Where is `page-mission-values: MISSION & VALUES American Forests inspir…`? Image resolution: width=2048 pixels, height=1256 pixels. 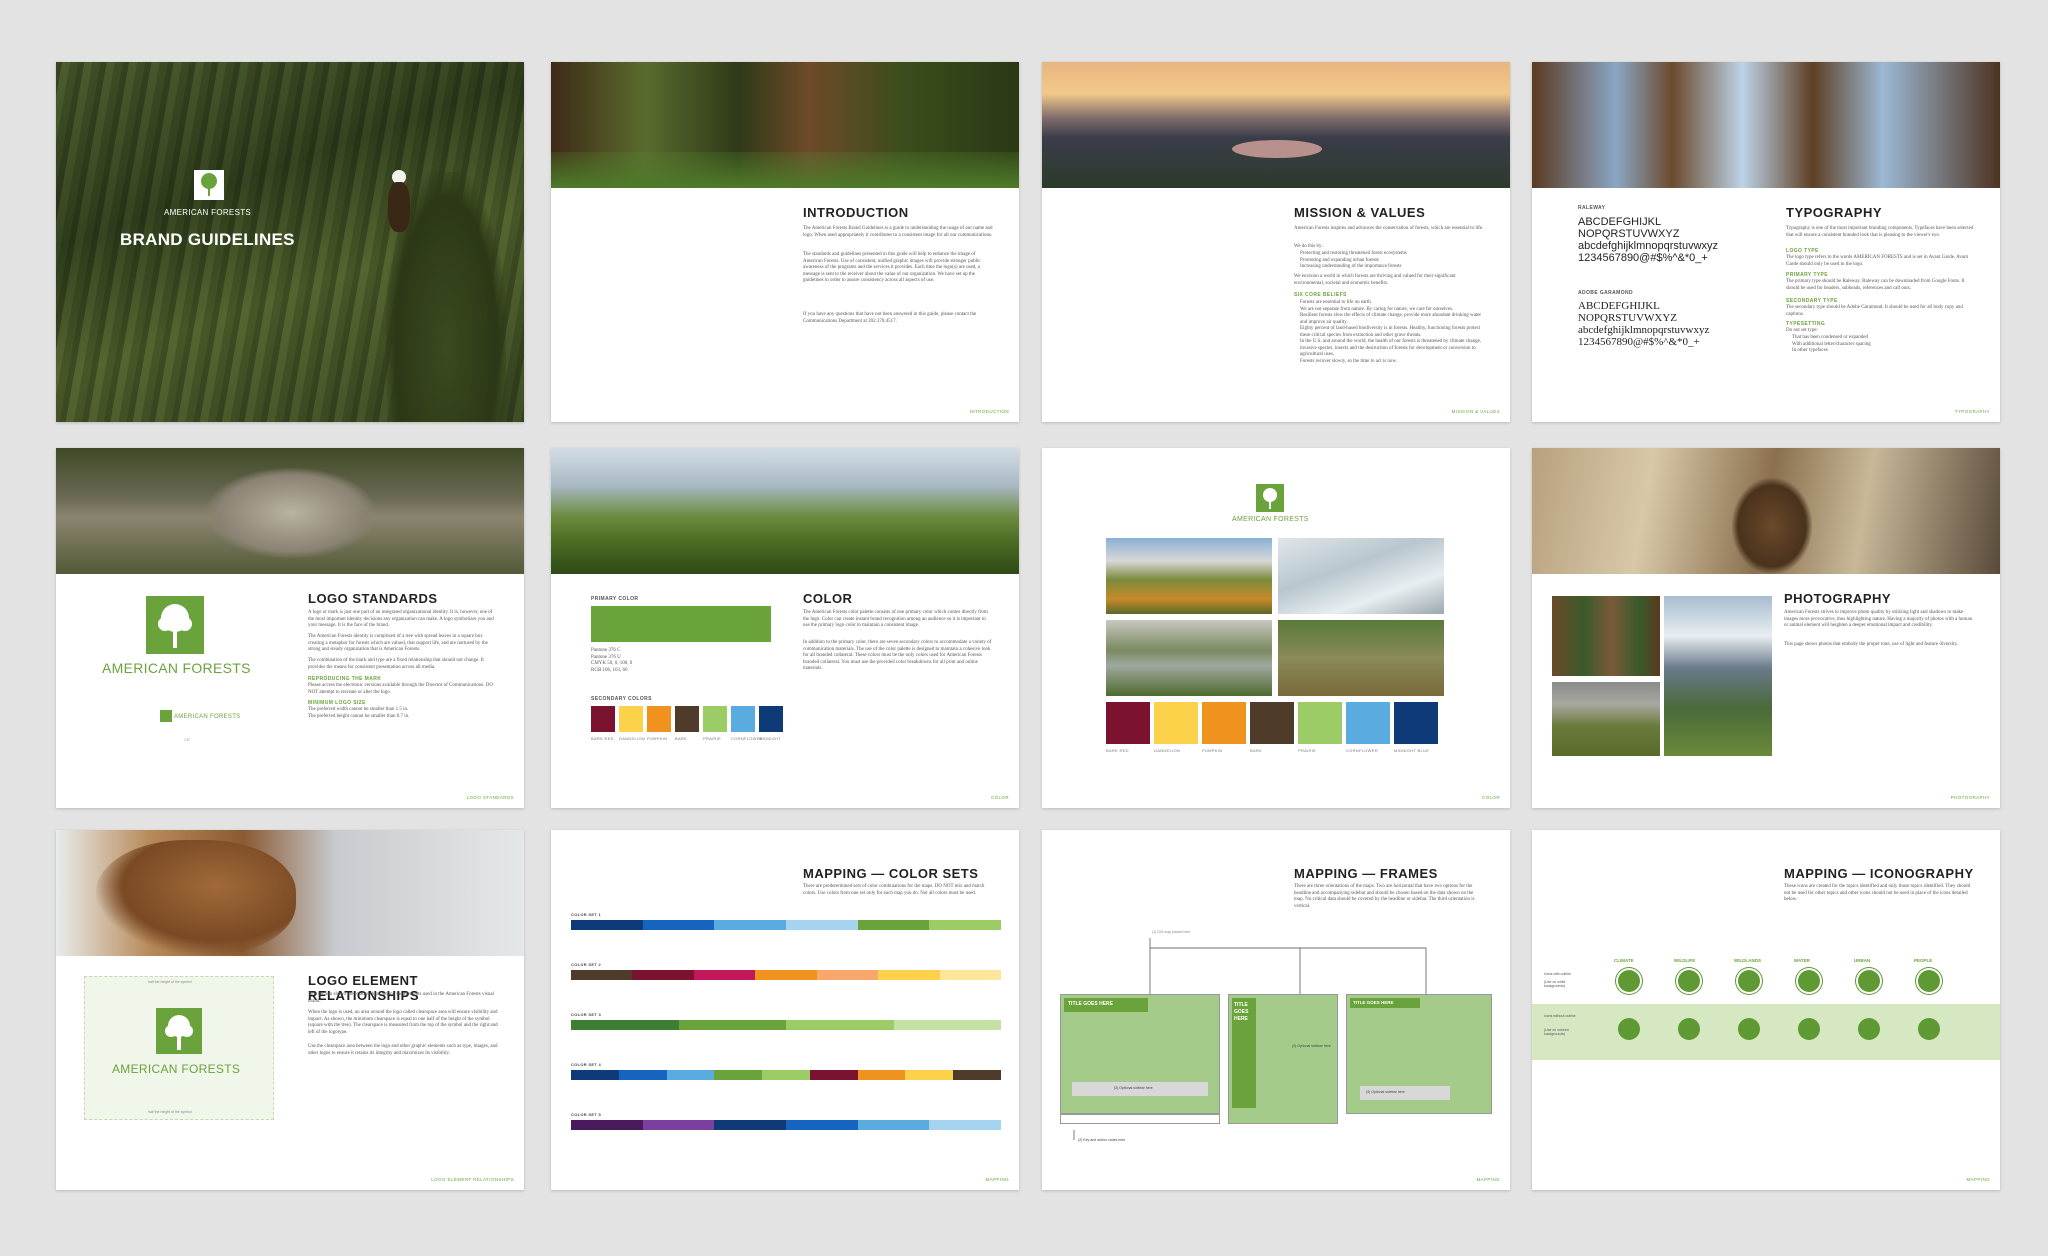 page-mission-values: MISSION & VALUES American Forests inspir… is located at coordinates (1276, 242).